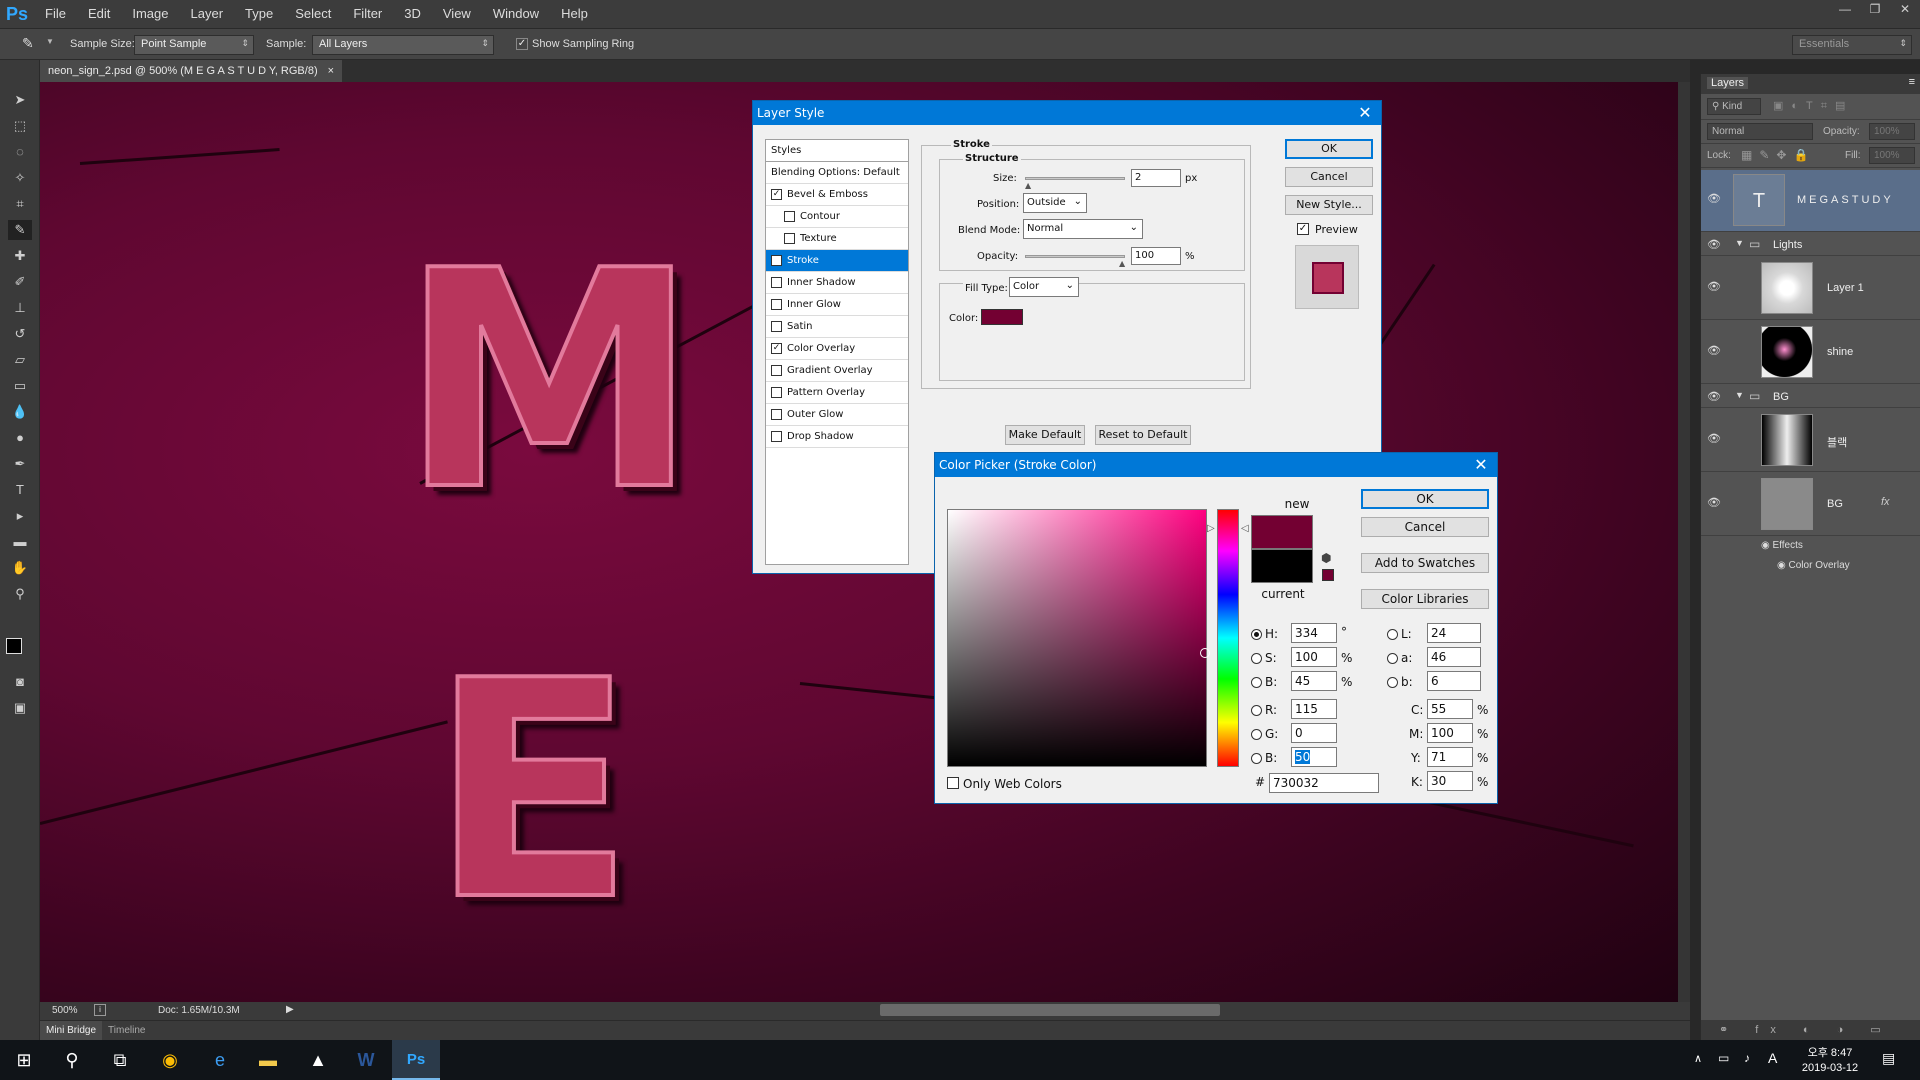  What do you see at coordinates (837, 151) in the screenshot?
I see `styles-header: Styles` at bounding box center [837, 151].